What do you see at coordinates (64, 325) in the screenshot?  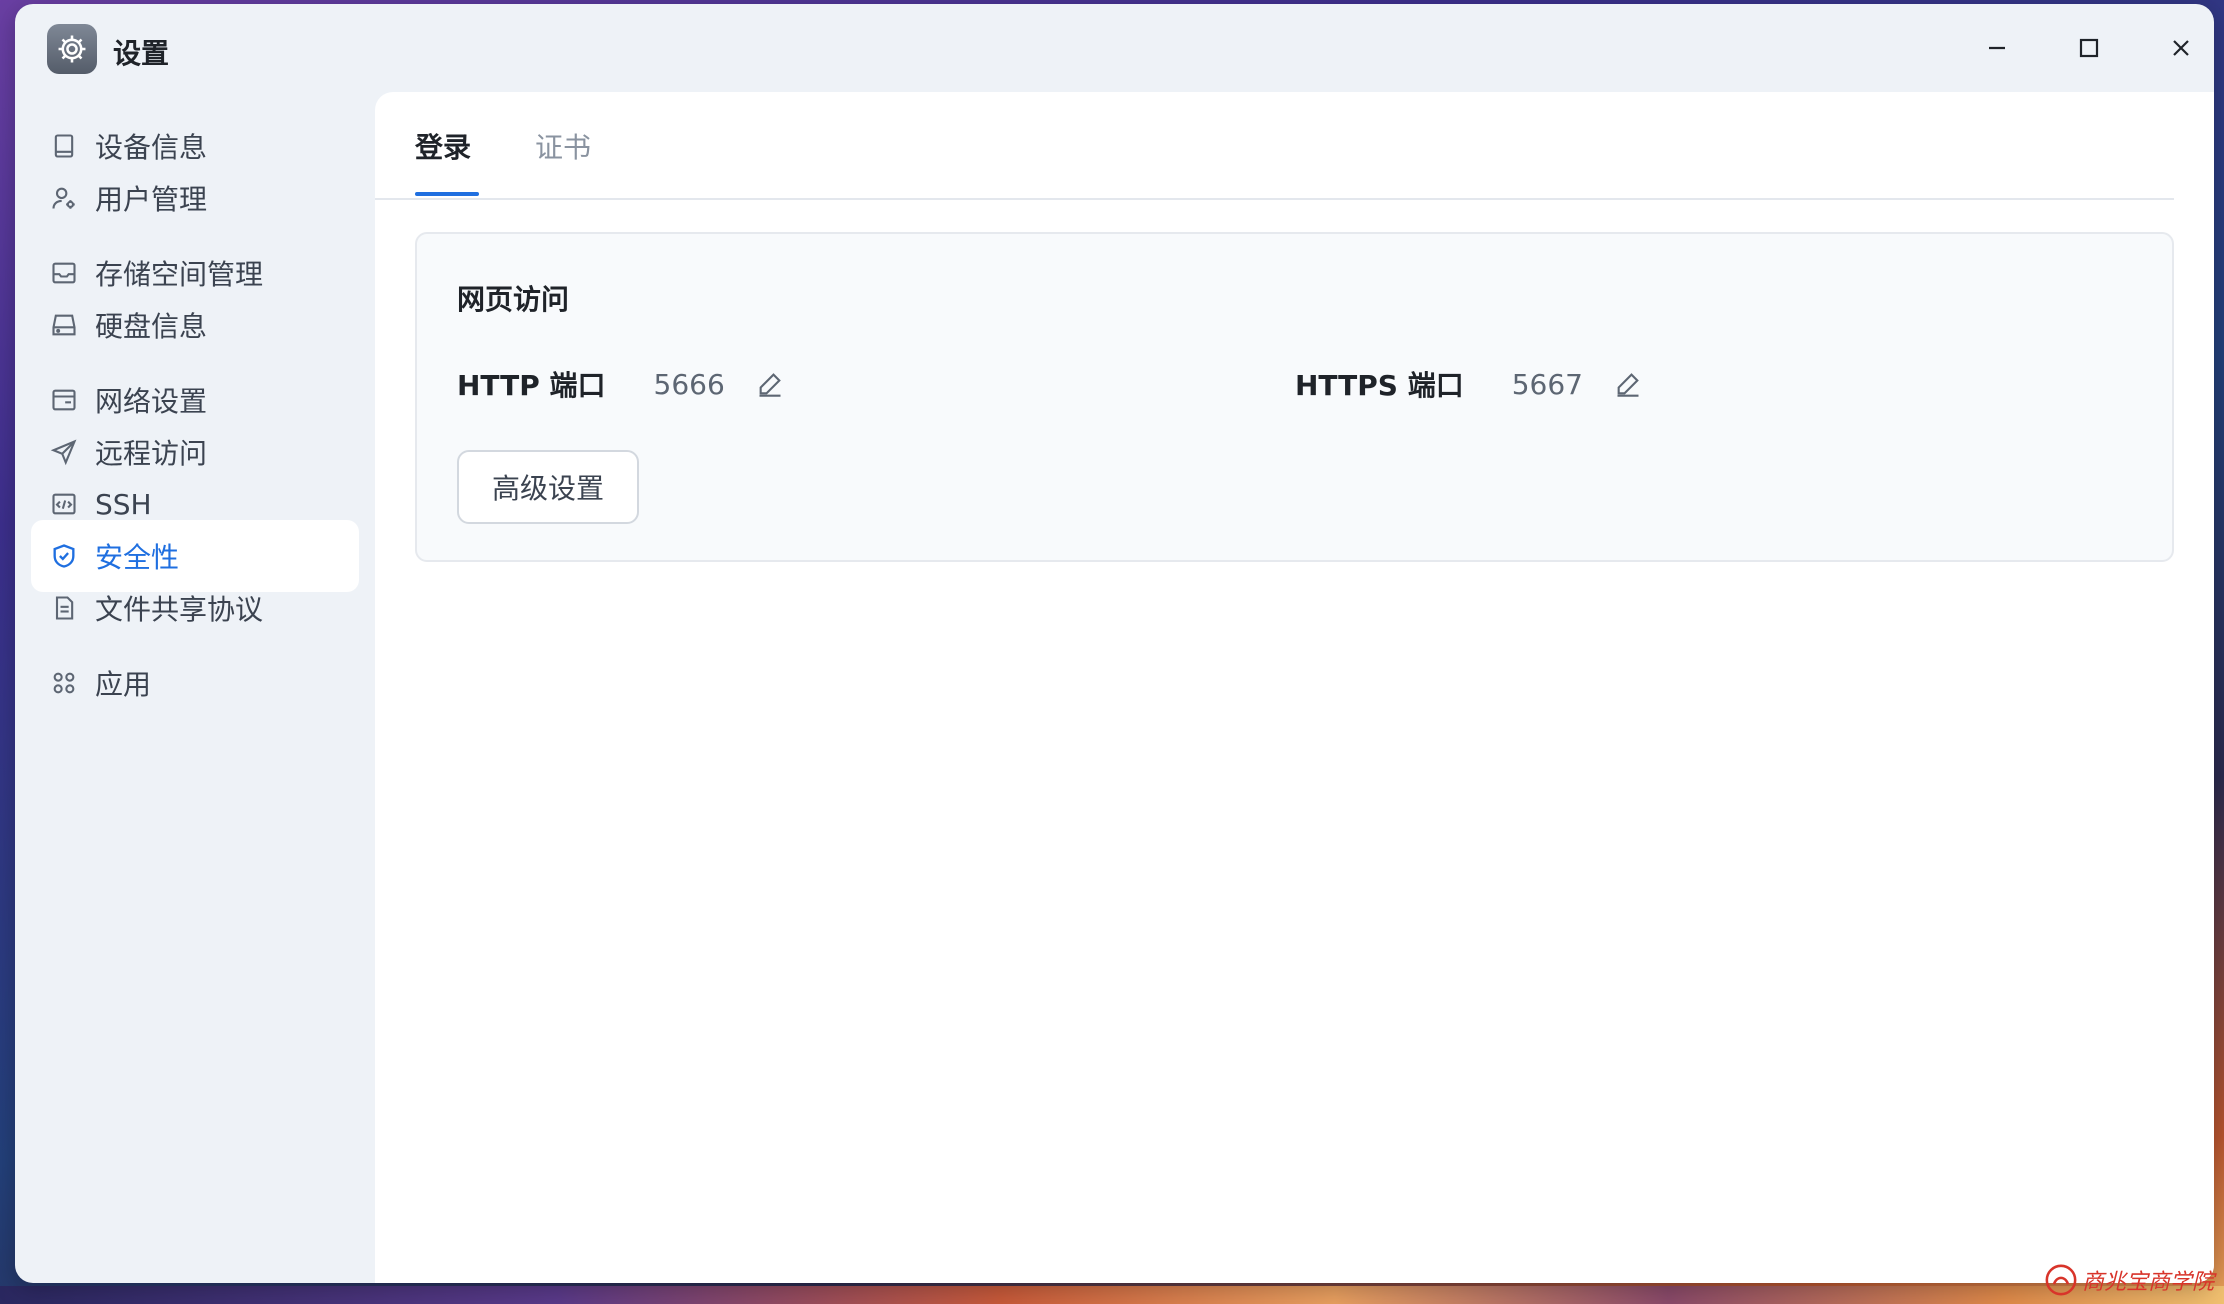 I see `disk-icon` at bounding box center [64, 325].